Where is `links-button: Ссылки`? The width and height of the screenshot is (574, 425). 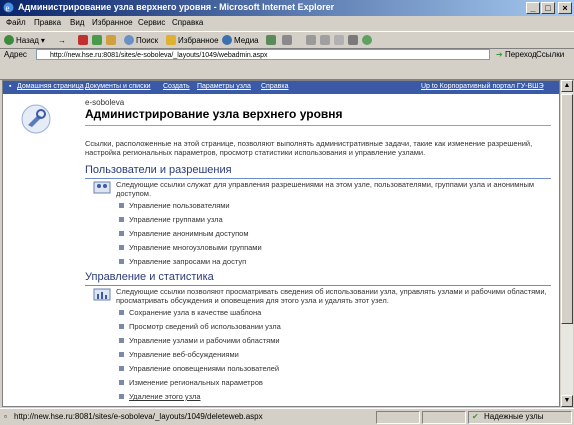 links-button: Ссылки is located at coordinates (550, 54).